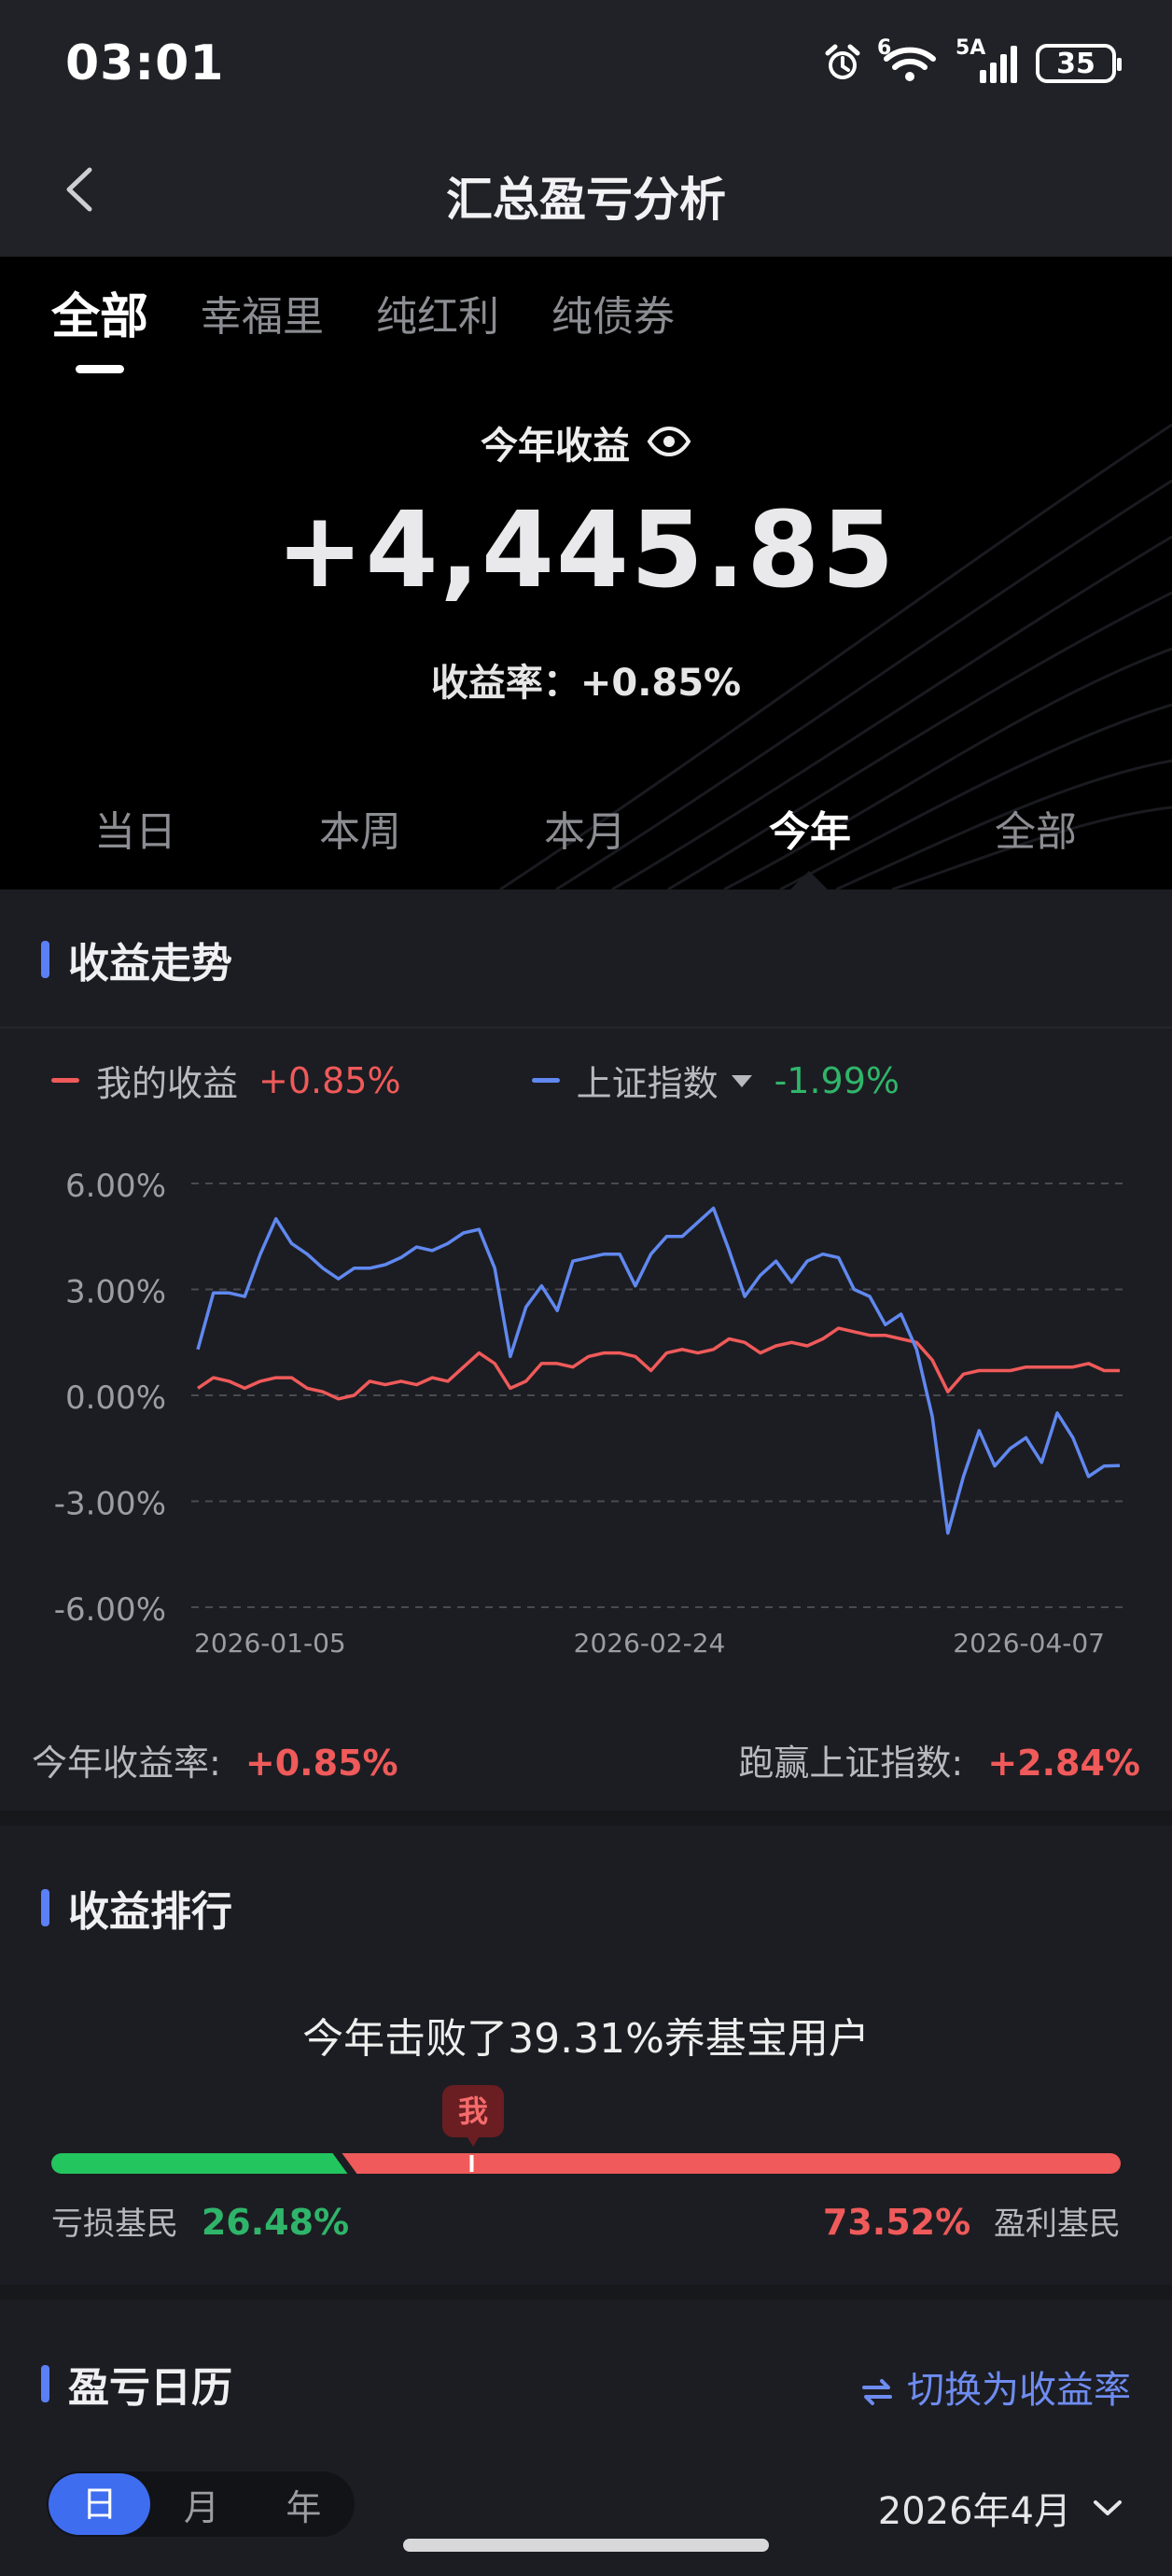 This screenshot has height=2576, width=1172. Describe the element at coordinates (731, 2163) in the screenshot. I see `profit-segment` at that location.